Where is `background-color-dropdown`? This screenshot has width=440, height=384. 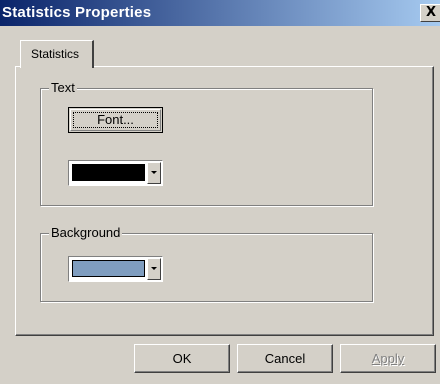
background-color-dropdown is located at coordinates (154, 269).